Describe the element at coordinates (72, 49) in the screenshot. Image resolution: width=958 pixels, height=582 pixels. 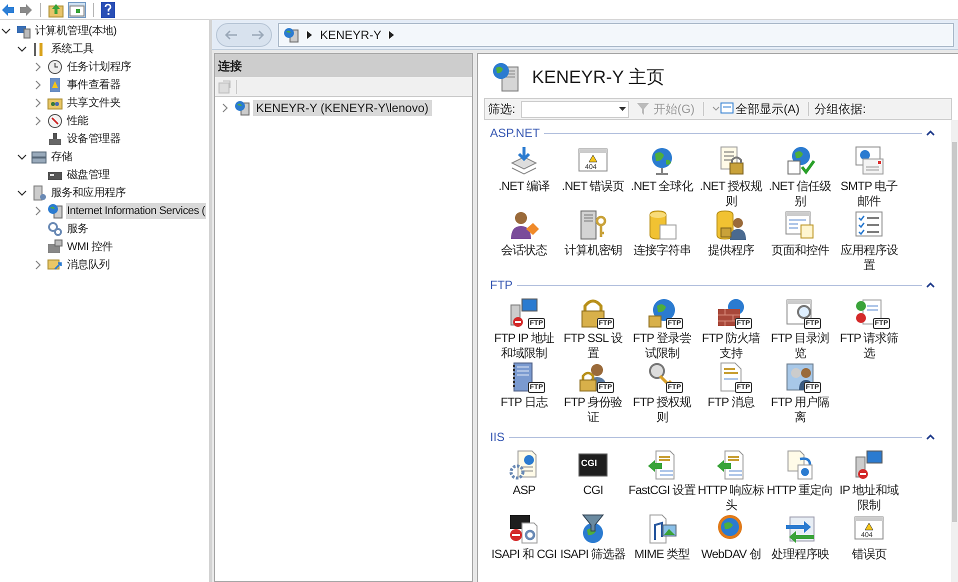
I see `tree-item: 系统工具` at that location.